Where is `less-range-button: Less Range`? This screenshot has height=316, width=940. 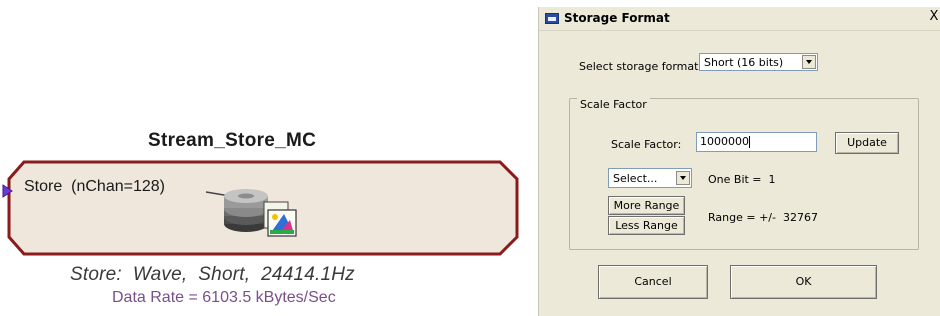 less-range-button: Less Range is located at coordinates (646, 225).